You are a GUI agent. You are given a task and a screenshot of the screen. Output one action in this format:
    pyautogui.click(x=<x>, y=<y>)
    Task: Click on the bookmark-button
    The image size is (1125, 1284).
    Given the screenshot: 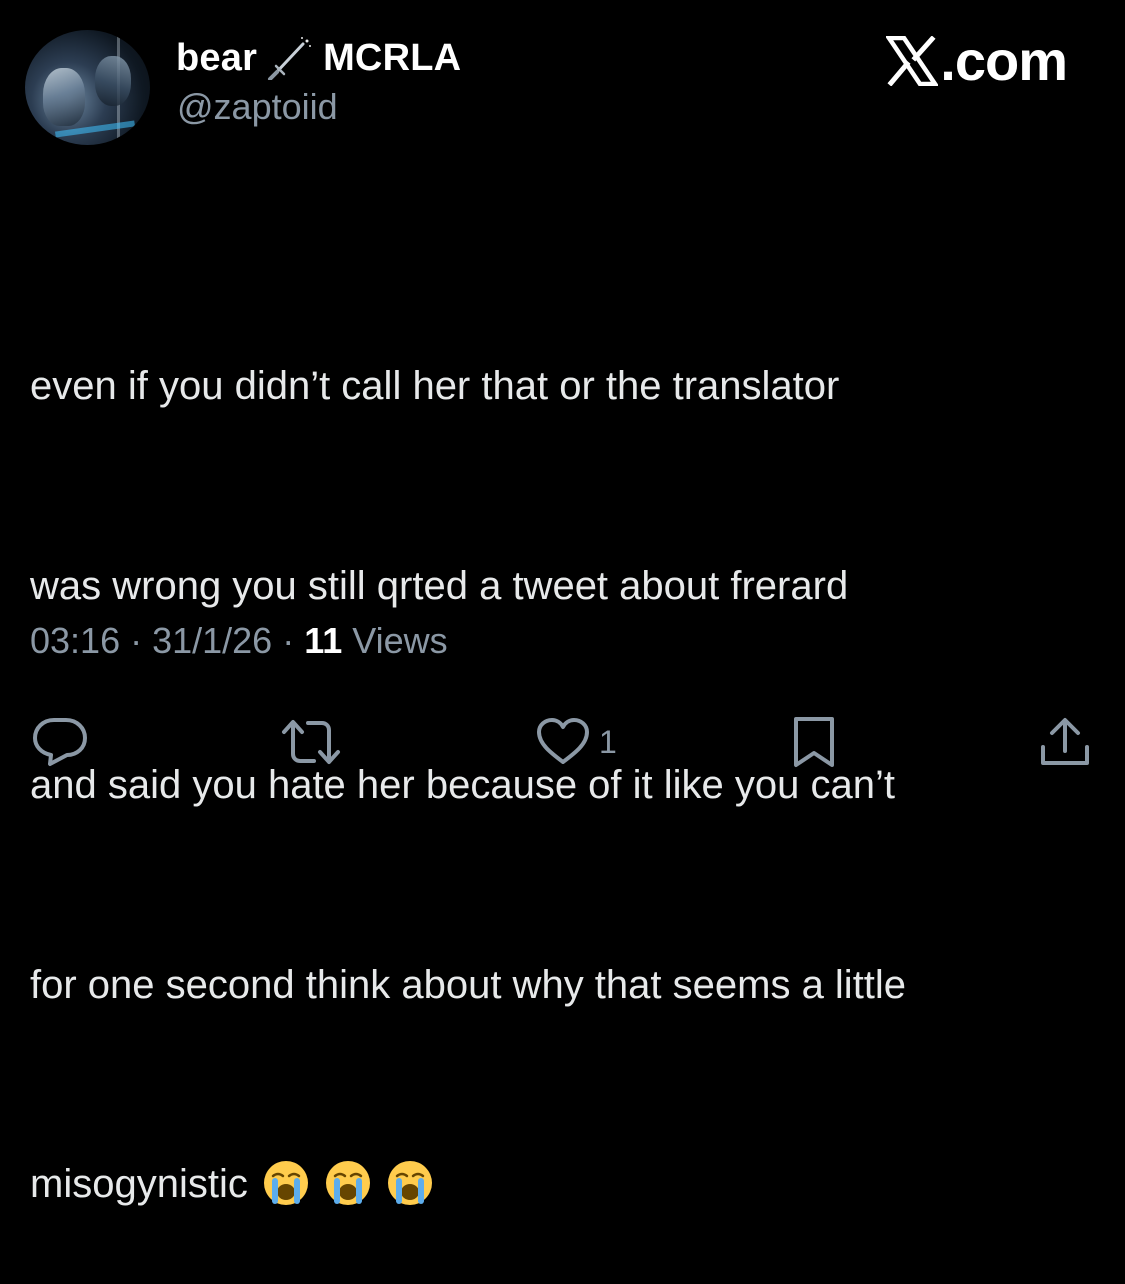 What is the action you would take?
    pyautogui.click(x=814, y=742)
    